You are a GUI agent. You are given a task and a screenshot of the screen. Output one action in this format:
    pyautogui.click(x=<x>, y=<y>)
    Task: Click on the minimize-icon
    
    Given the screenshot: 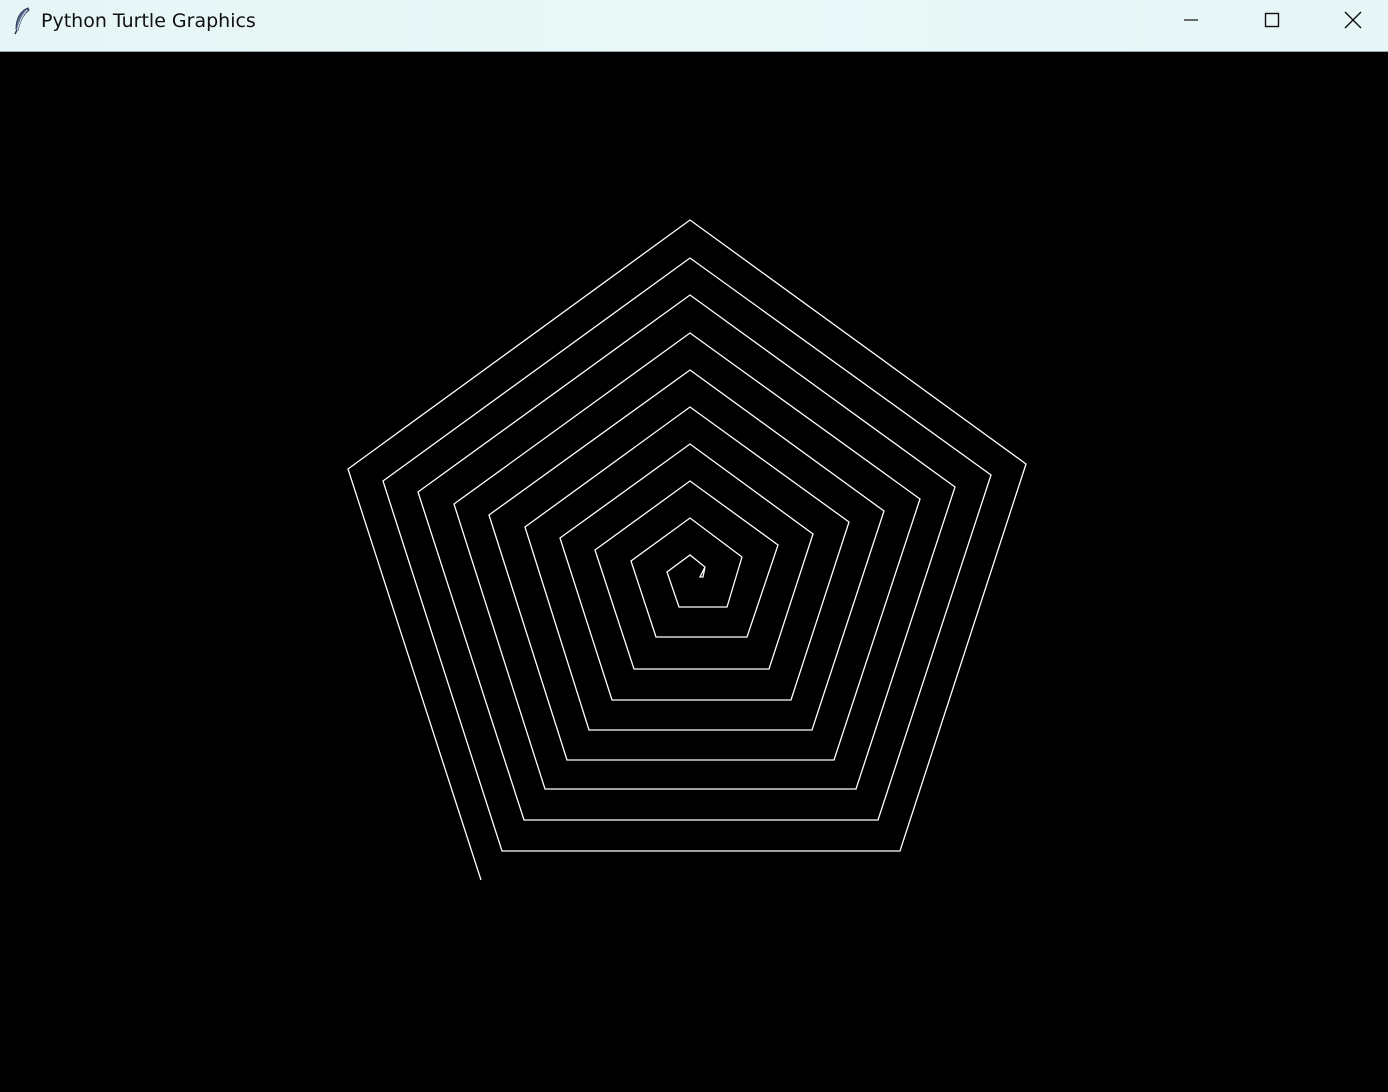 What is the action you would take?
    pyautogui.click(x=1191, y=22)
    